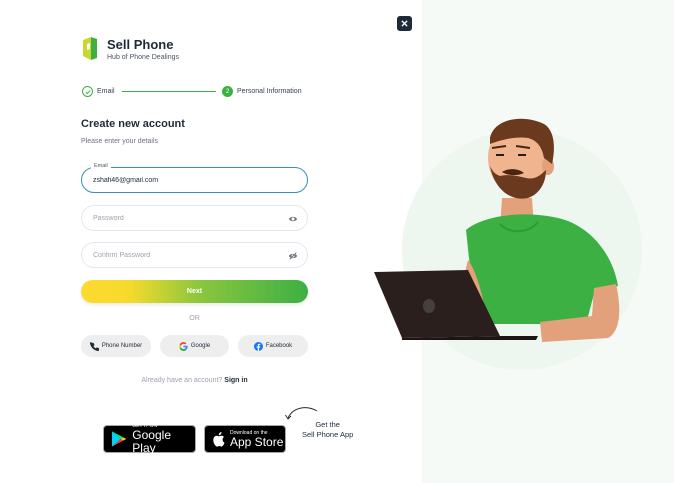 This screenshot has width=674, height=483. Describe the element at coordinates (182, 380) in the screenshot. I see `signin-prompt: Already have an account?` at that location.